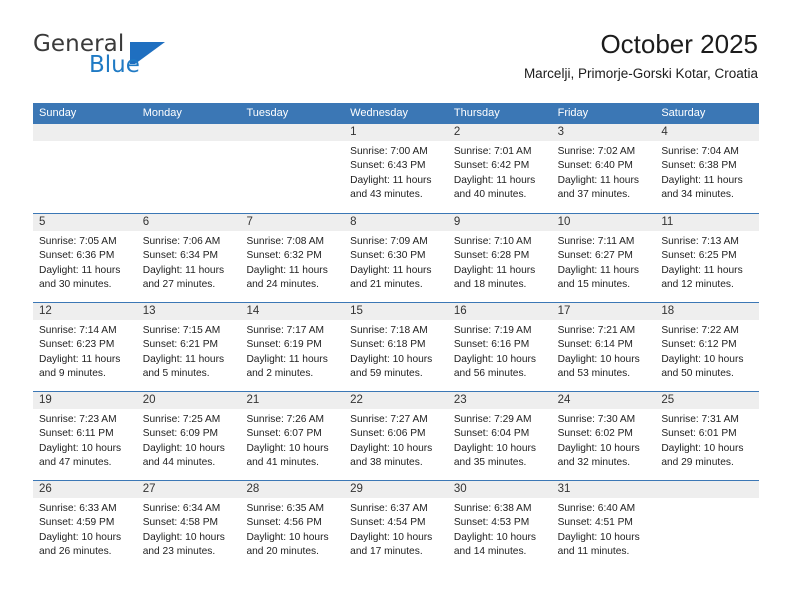 This screenshot has height=612, width=792. I want to click on sunset-text: Sunset: 4:56 PM, so click(284, 523).